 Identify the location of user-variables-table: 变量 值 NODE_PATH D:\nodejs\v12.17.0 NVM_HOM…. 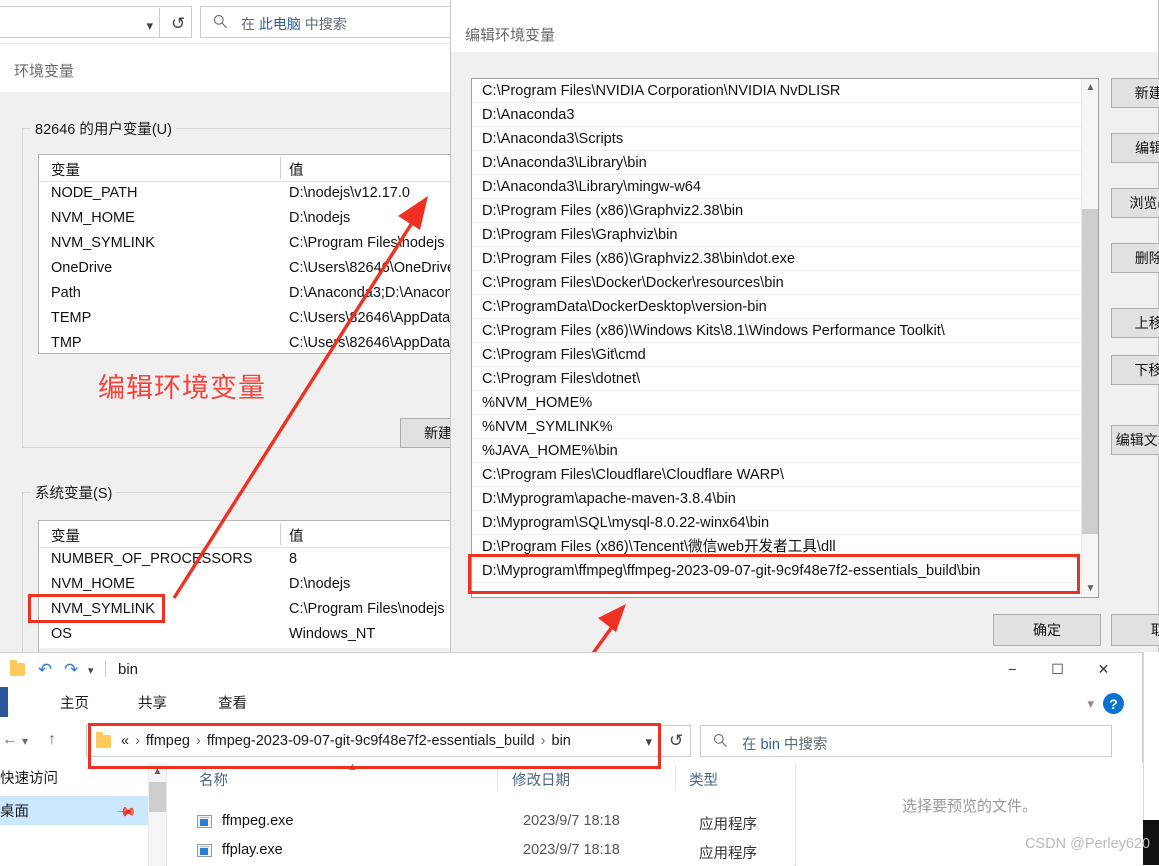
(246, 254).